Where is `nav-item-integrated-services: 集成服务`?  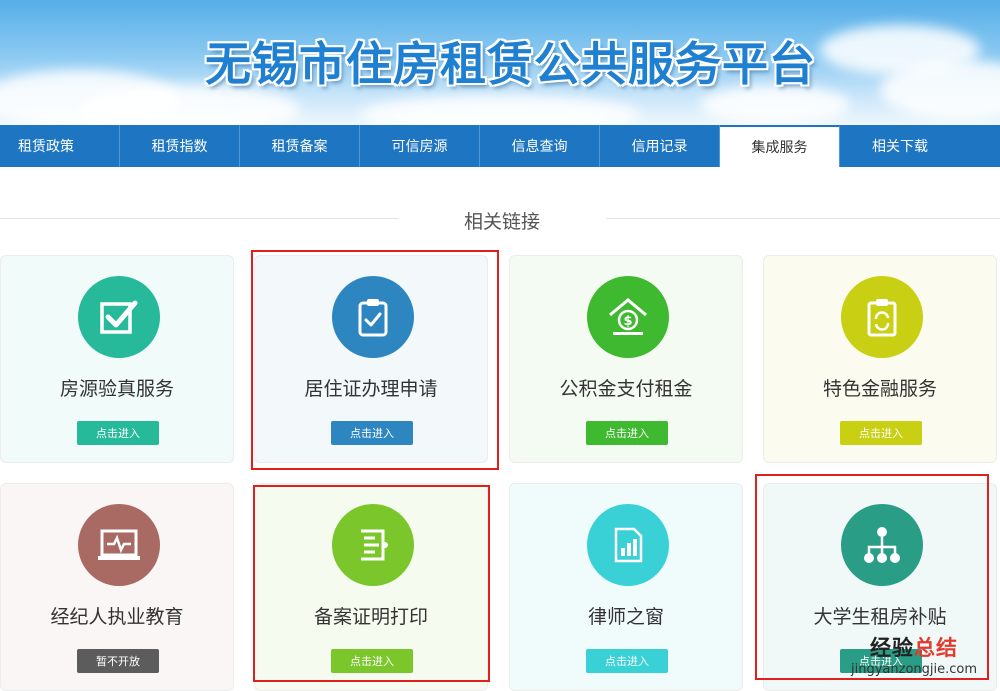 nav-item-integrated-services: 集成服务 is located at coordinates (780, 146).